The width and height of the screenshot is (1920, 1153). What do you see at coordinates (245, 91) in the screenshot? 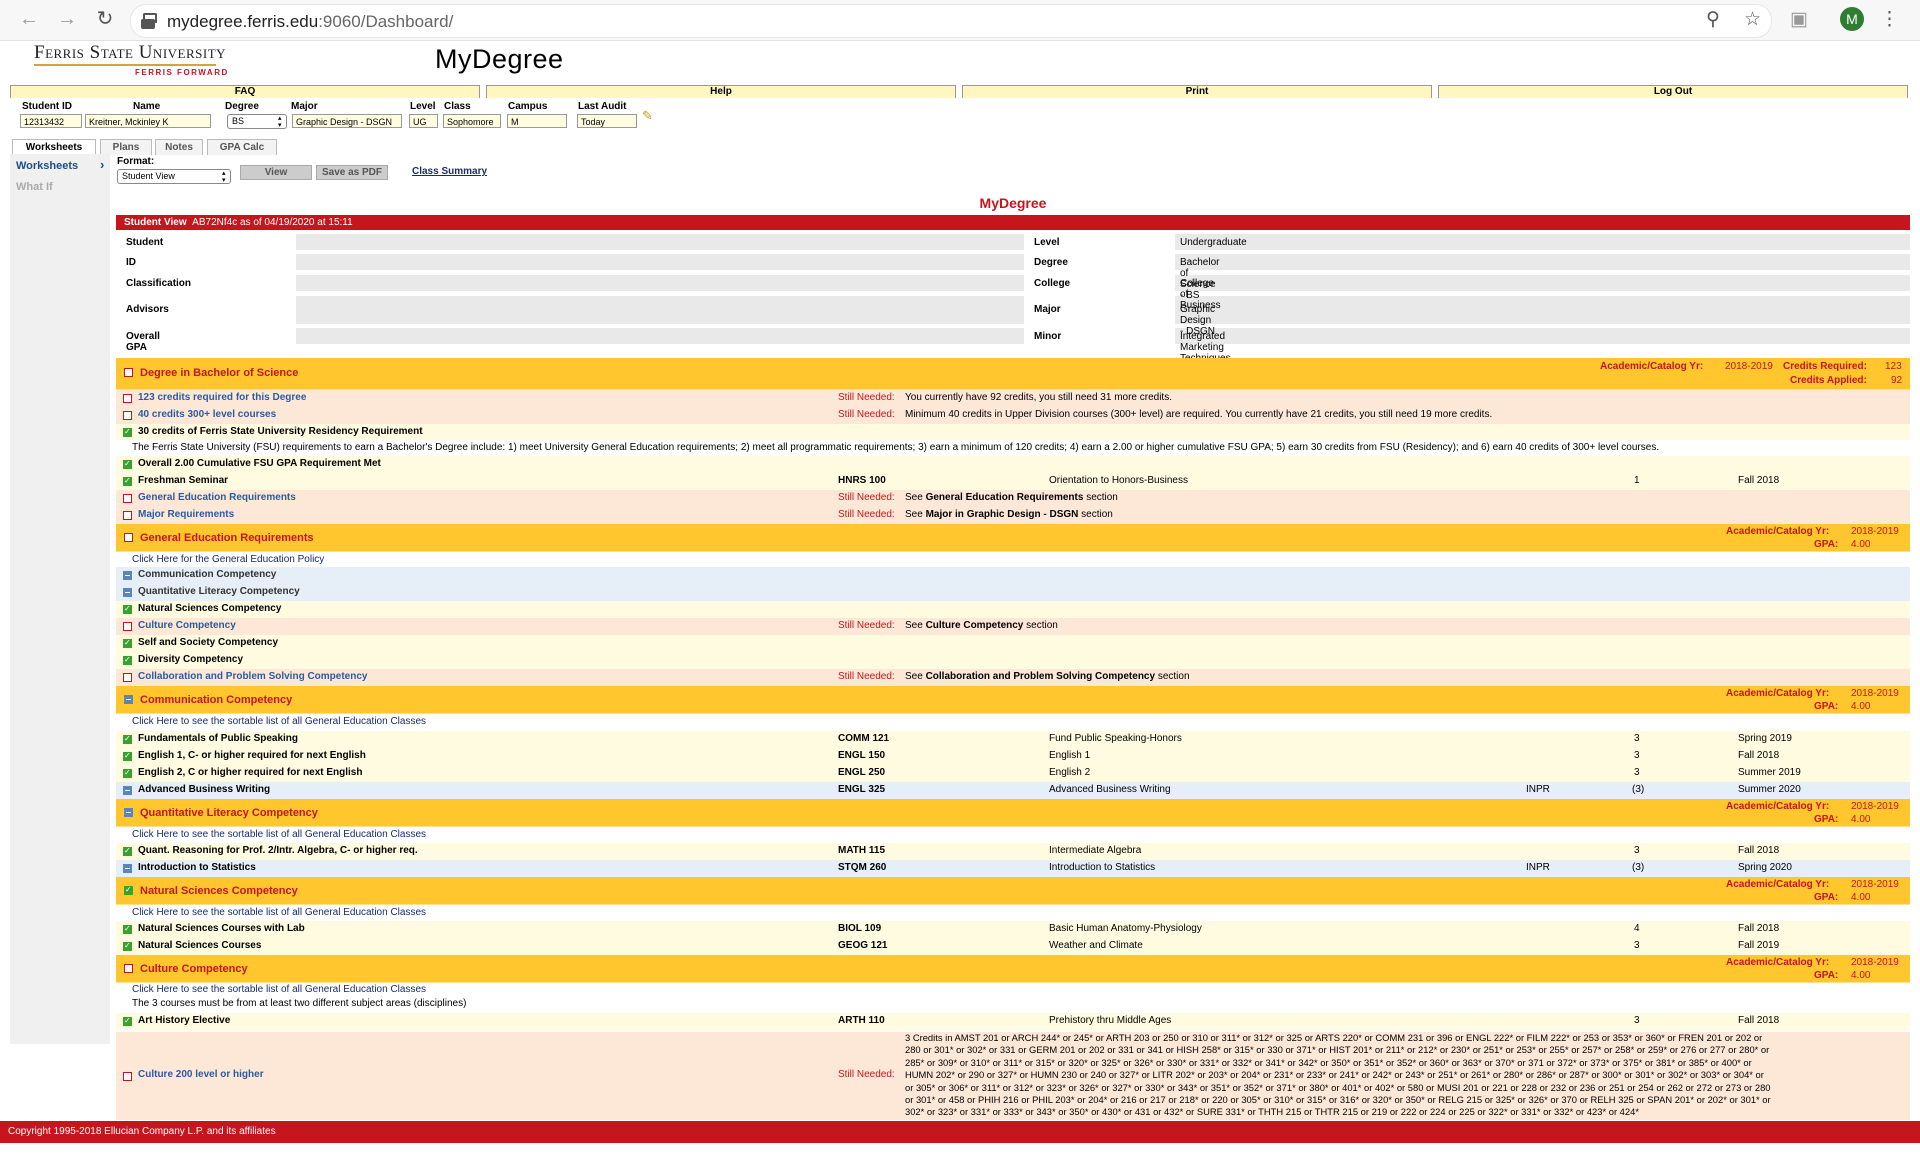
I see `nav-faq: FAQ` at bounding box center [245, 91].